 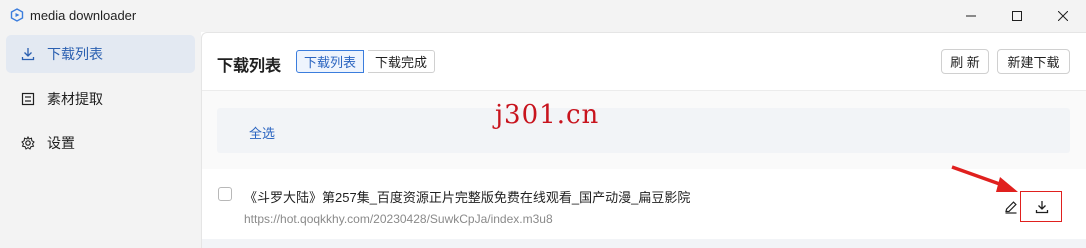 I want to click on select-all-link: 全选, so click(x=262, y=132).